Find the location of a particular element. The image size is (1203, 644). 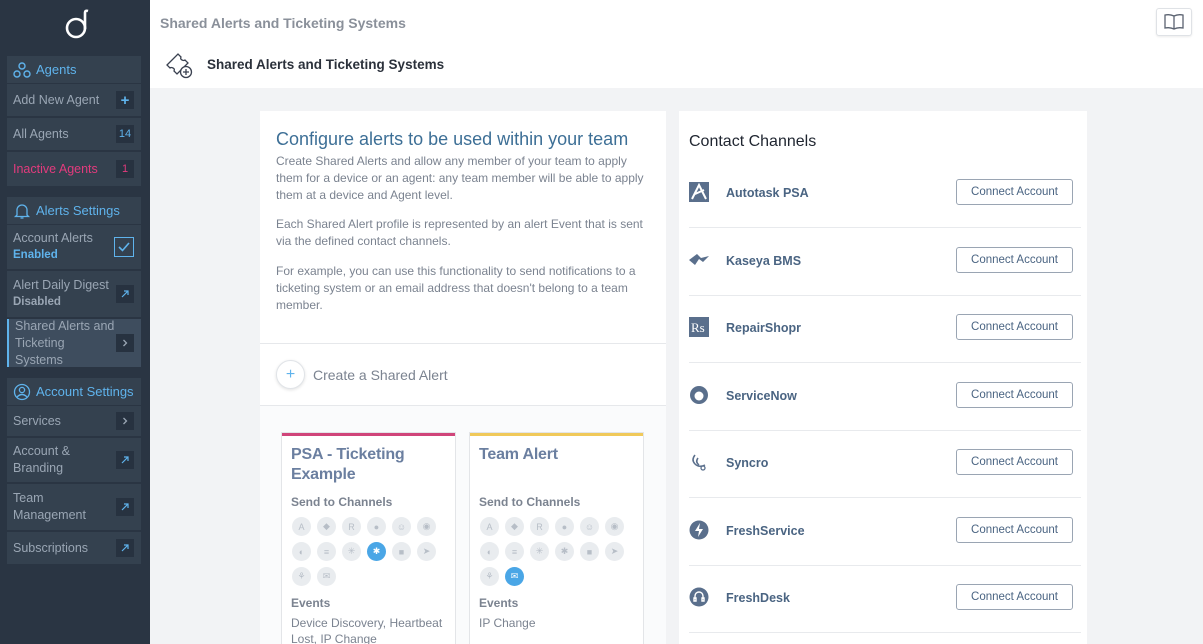

book-icon is located at coordinates (1174, 22).